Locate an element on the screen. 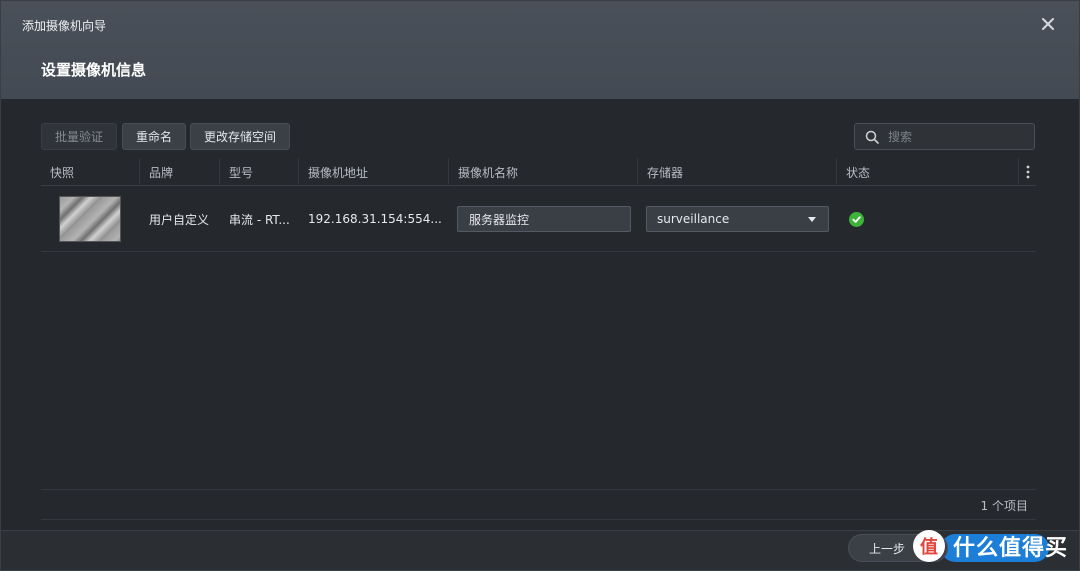  column-header-model: 型号 is located at coordinates (259, 172).